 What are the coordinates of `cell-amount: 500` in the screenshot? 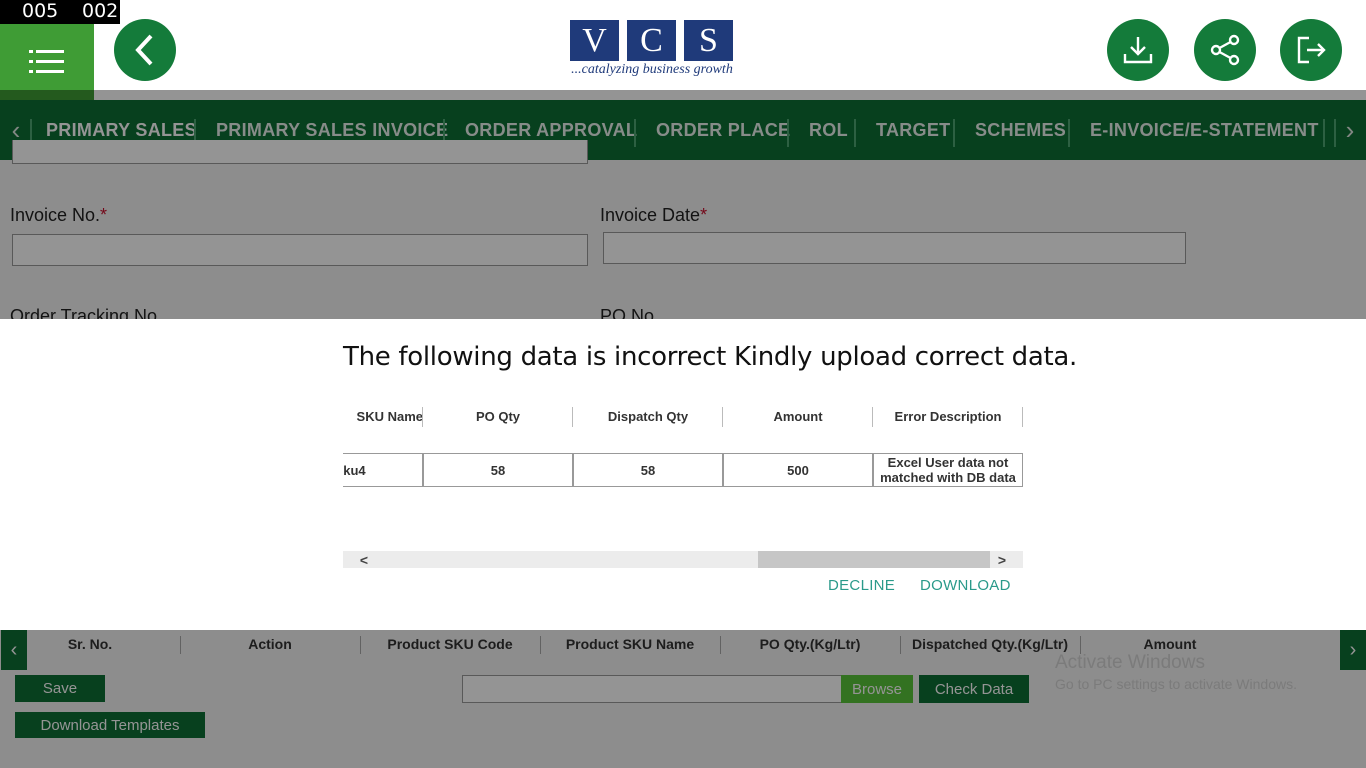 It's located at (798, 470).